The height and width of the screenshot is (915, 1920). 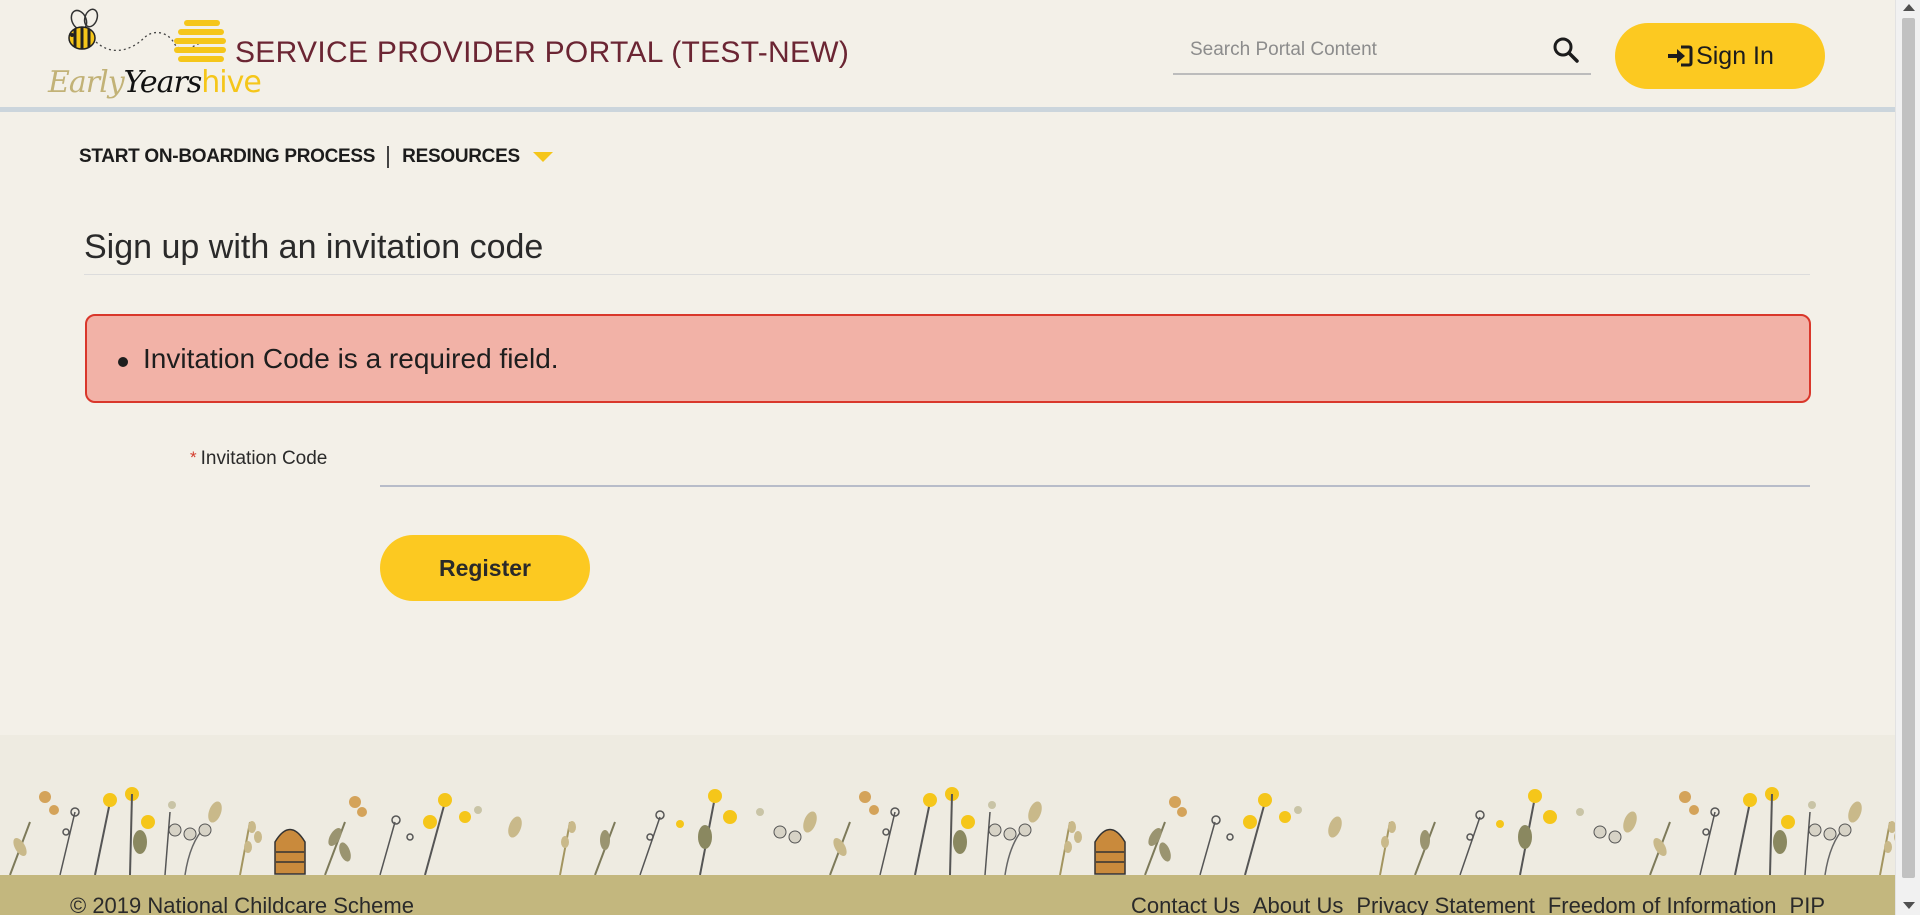 I want to click on early-years-hive-logo: EarlyYearshive, so click(x=153, y=54).